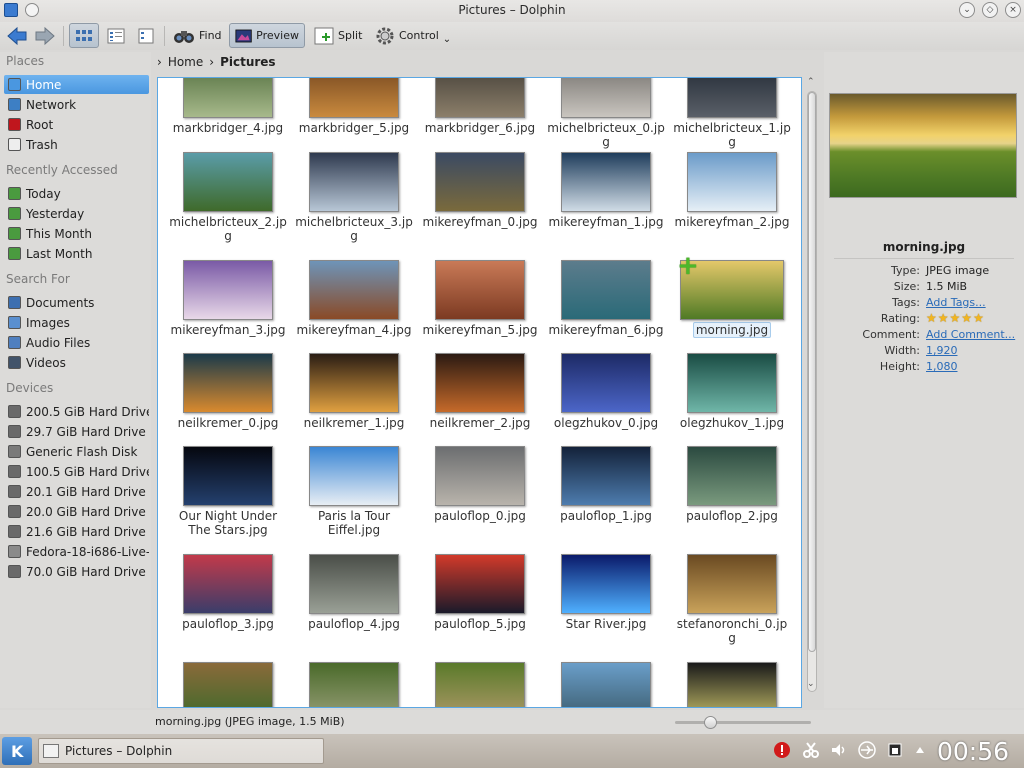  What do you see at coordinates (76, 213) in the screenshot?
I see `places-item: Yesterday` at bounding box center [76, 213].